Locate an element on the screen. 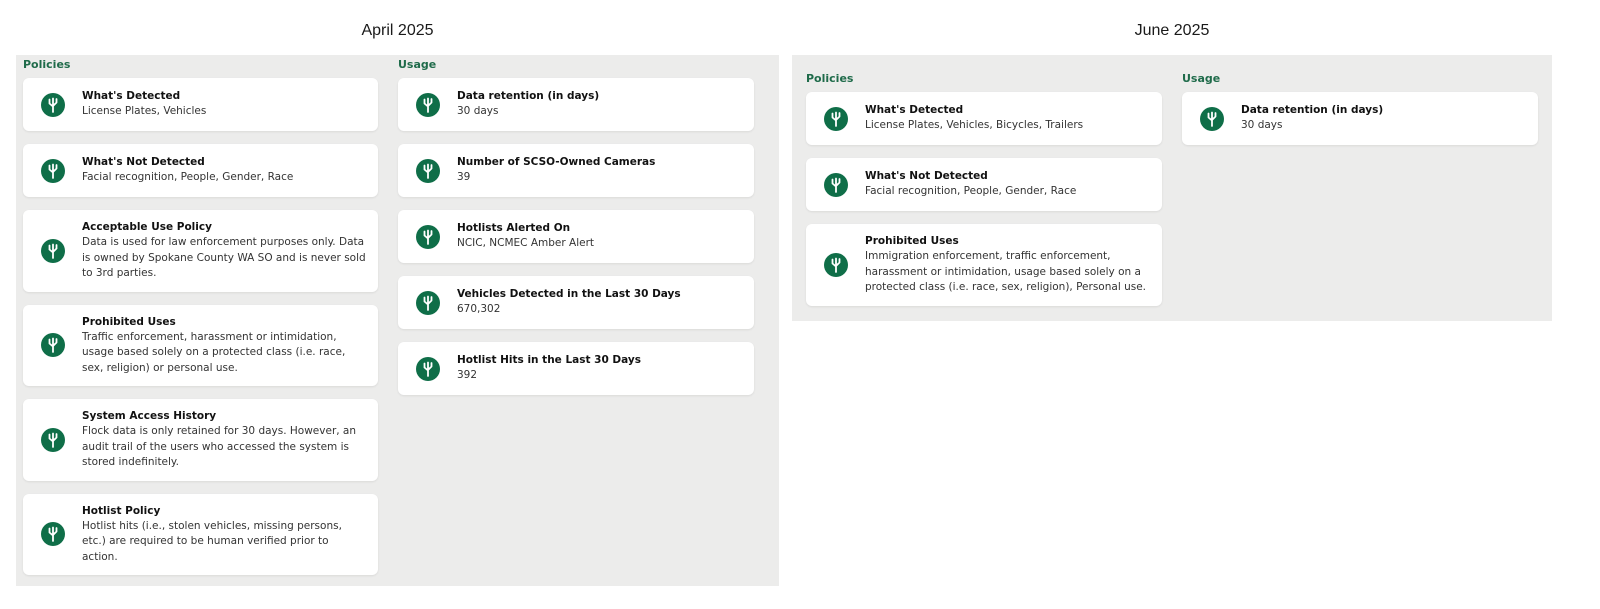  april-usage-card-0: Data retention (in days) 30 days is located at coordinates (576, 104).